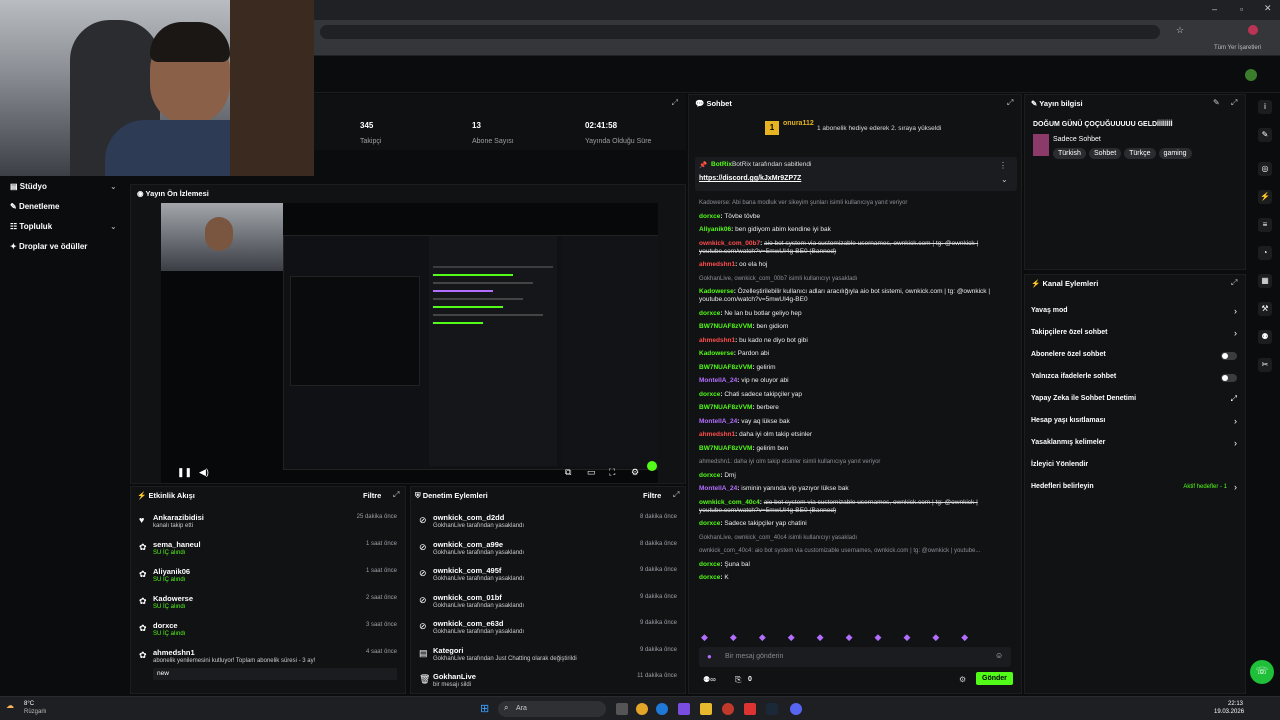  Describe the element at coordinates (798, 123) in the screenshot. I see `top-gifter-name: onura112` at that location.